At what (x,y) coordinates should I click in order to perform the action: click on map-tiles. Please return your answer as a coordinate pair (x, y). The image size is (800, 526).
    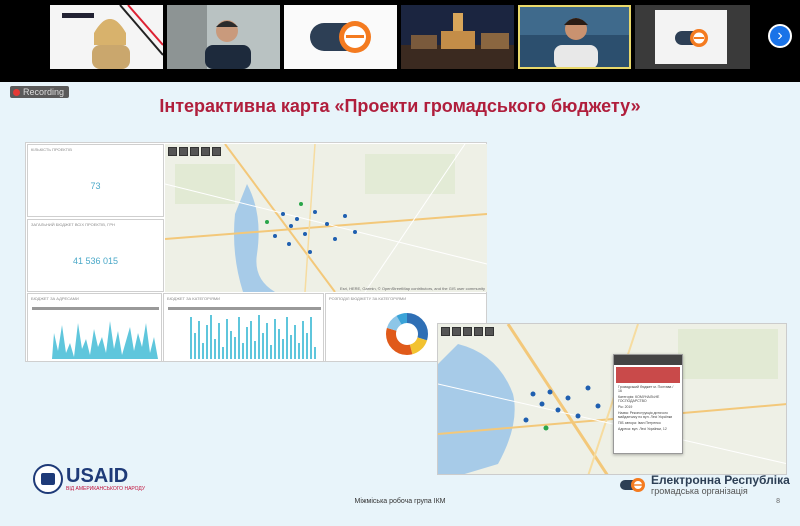
    Looking at the image, I should click on (326, 218).